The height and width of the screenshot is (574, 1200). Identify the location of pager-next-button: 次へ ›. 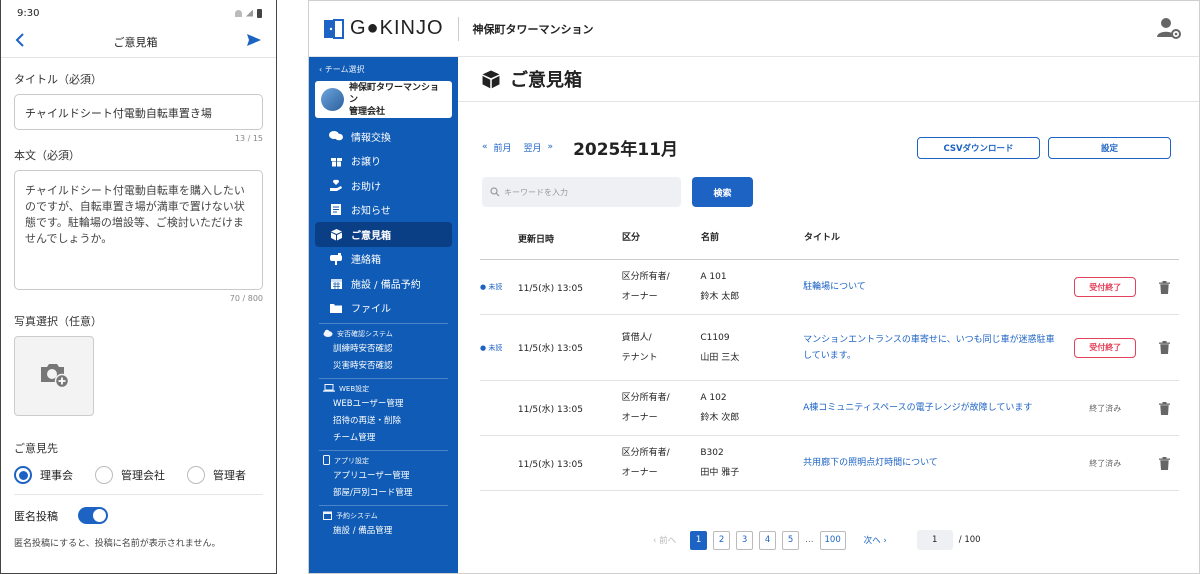
(875, 540).